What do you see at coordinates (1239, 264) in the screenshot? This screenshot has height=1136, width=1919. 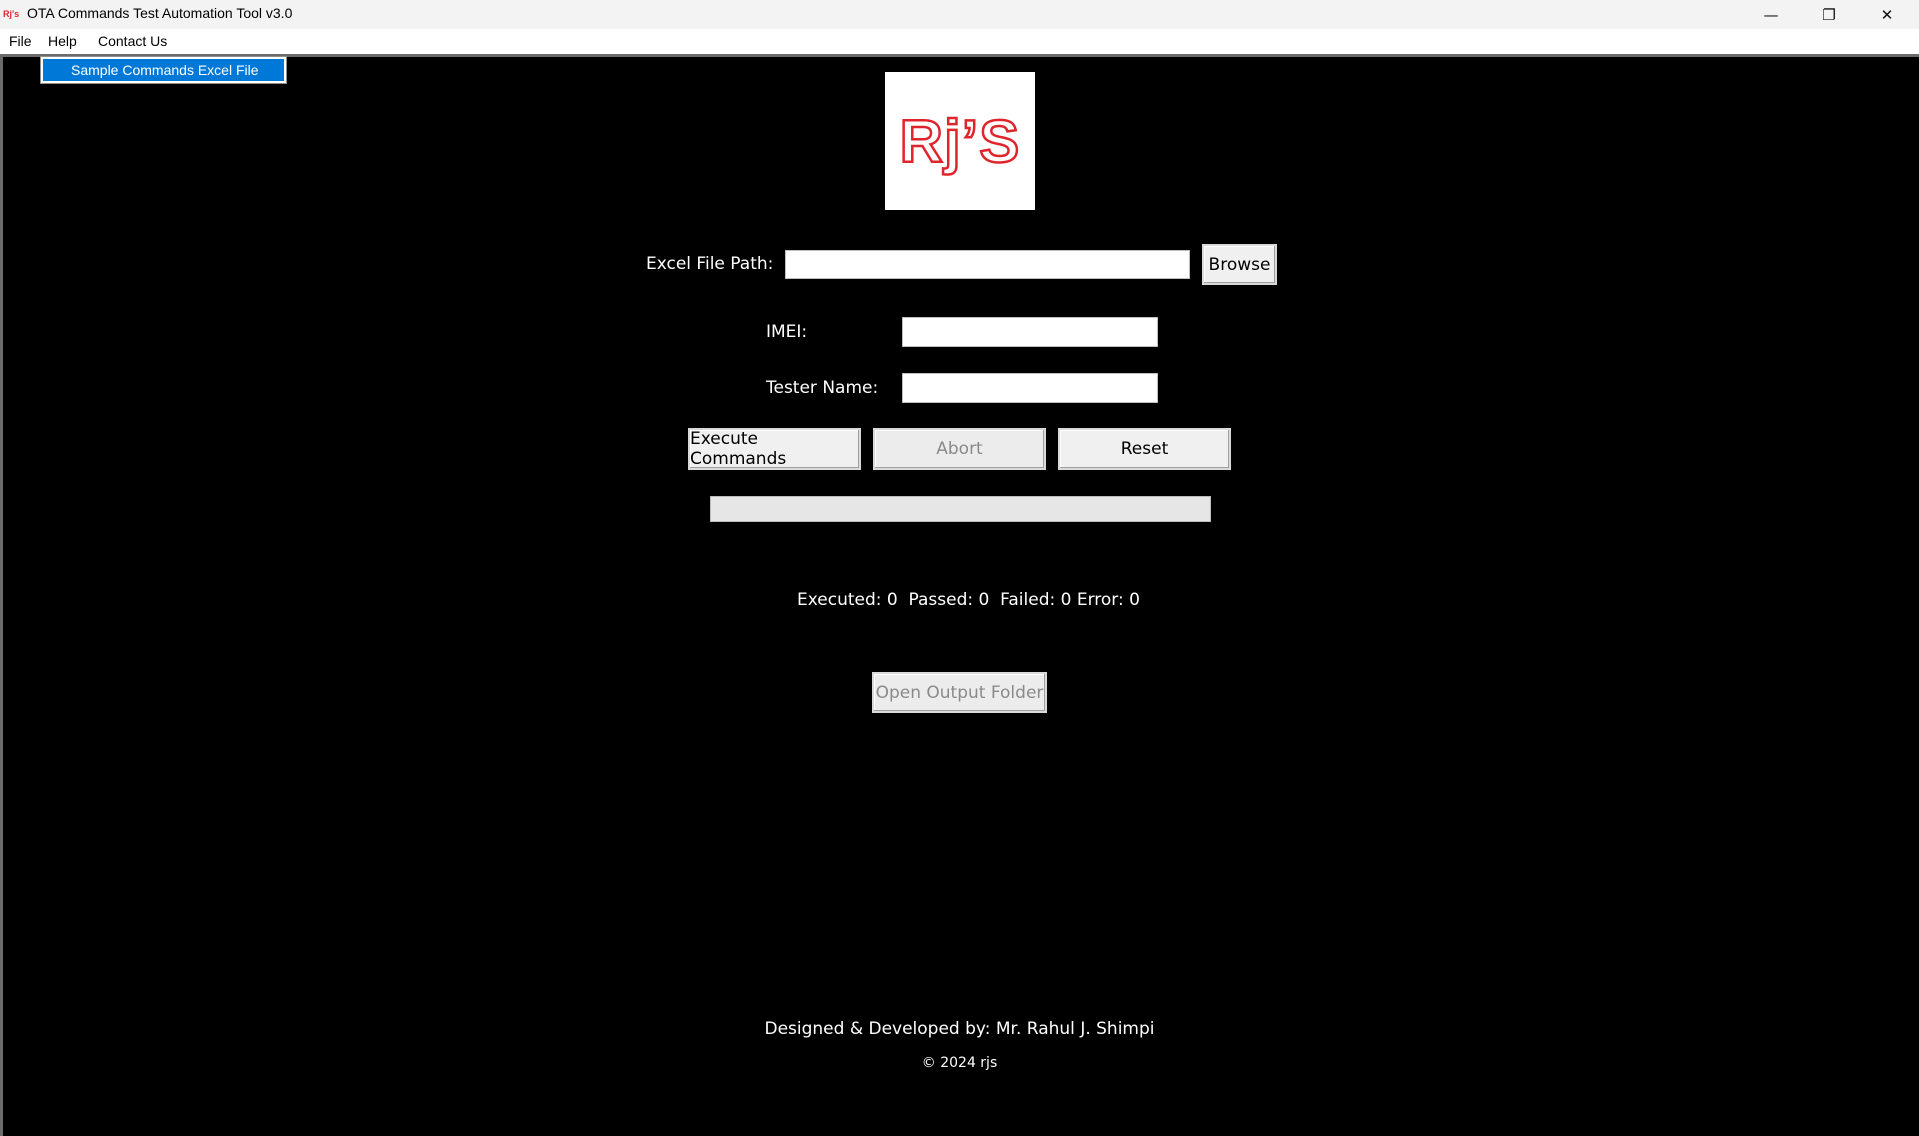 I see `browse-button: Browse` at bounding box center [1239, 264].